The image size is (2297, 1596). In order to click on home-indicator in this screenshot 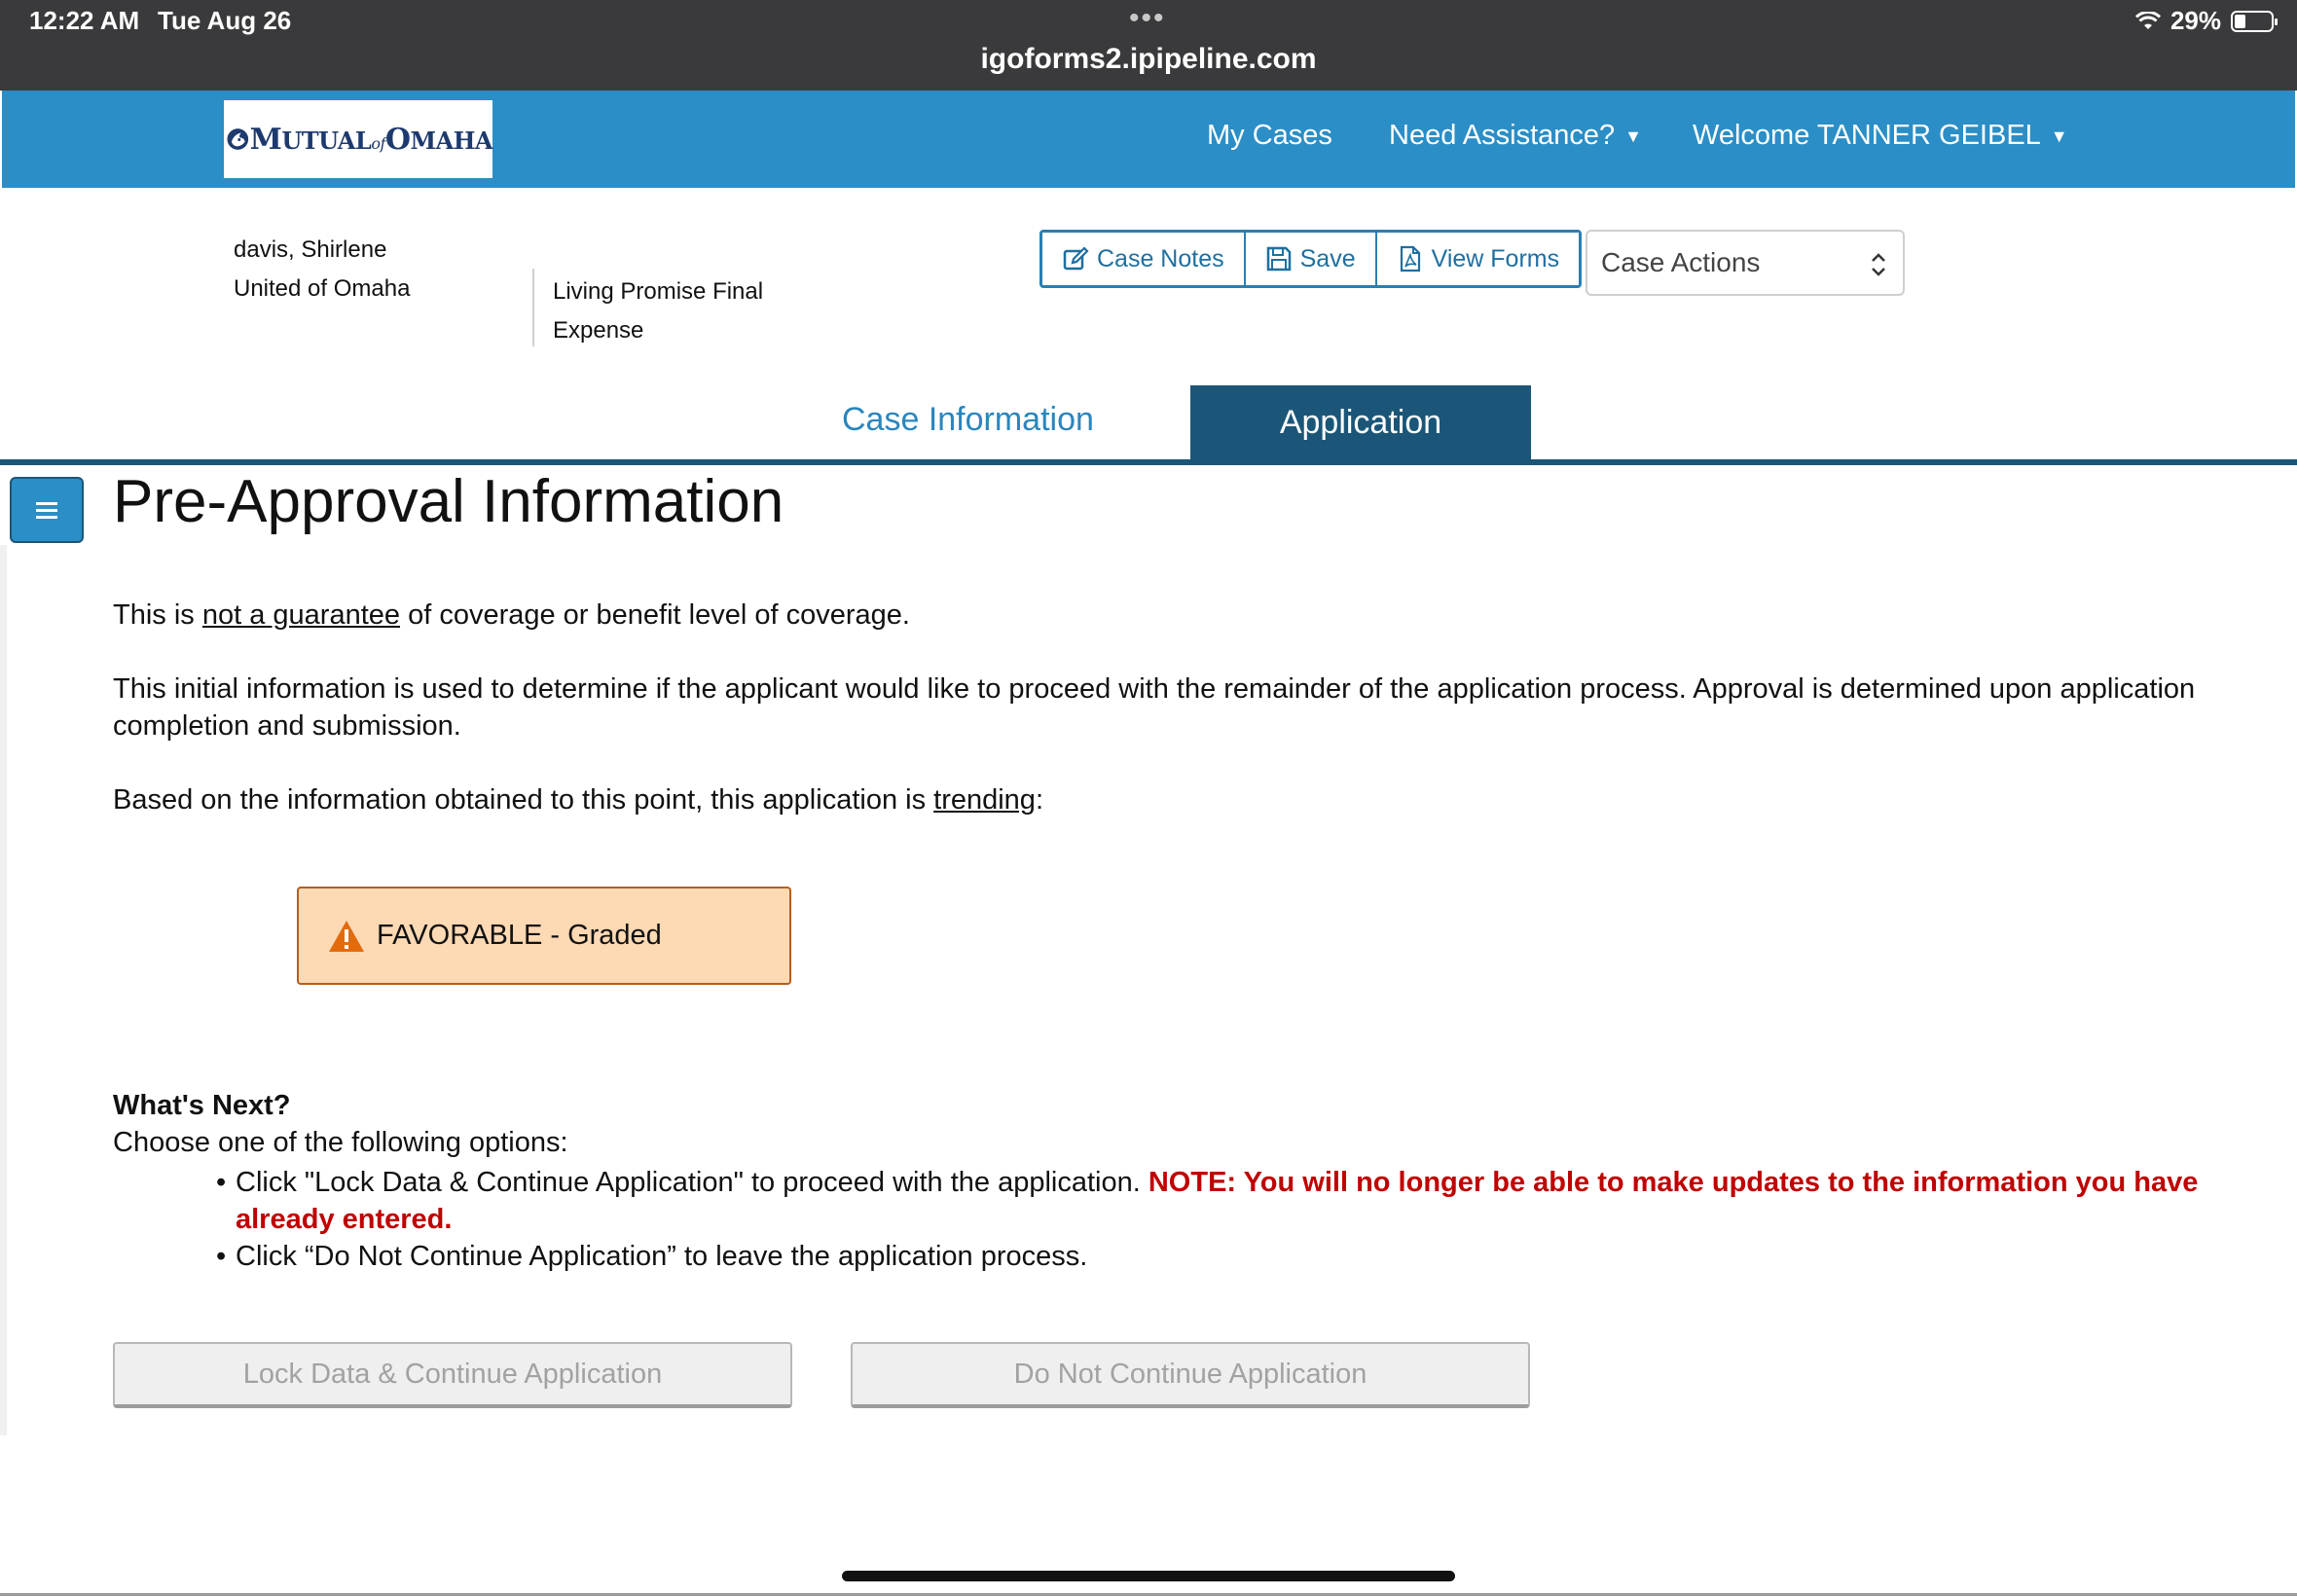, I will do `click(1148, 1576)`.